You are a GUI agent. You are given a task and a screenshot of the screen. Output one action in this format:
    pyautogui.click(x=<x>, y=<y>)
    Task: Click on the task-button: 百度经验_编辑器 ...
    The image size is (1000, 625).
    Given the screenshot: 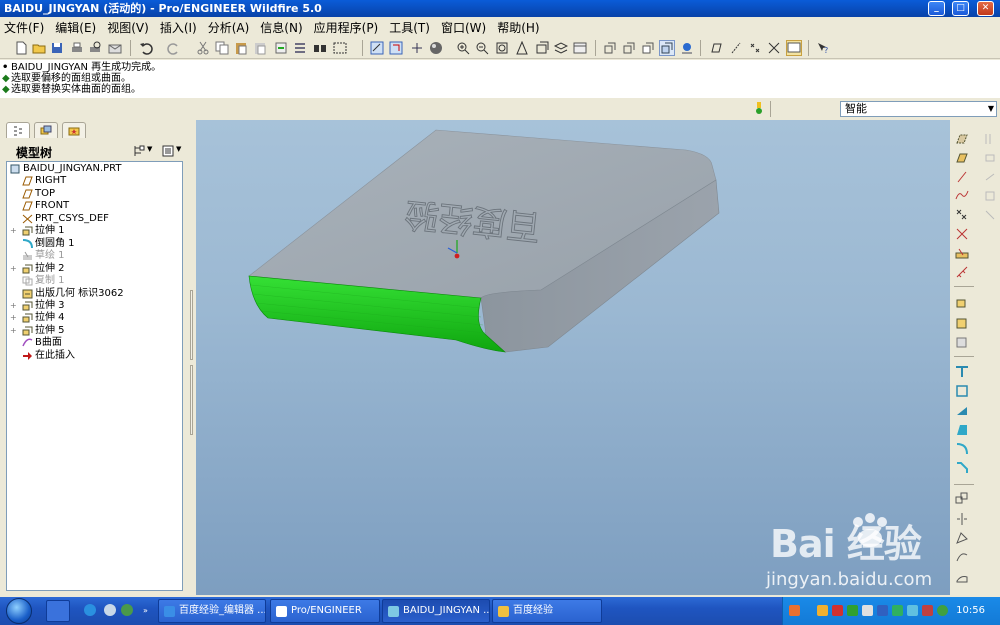 What is the action you would take?
    pyautogui.click(x=212, y=611)
    